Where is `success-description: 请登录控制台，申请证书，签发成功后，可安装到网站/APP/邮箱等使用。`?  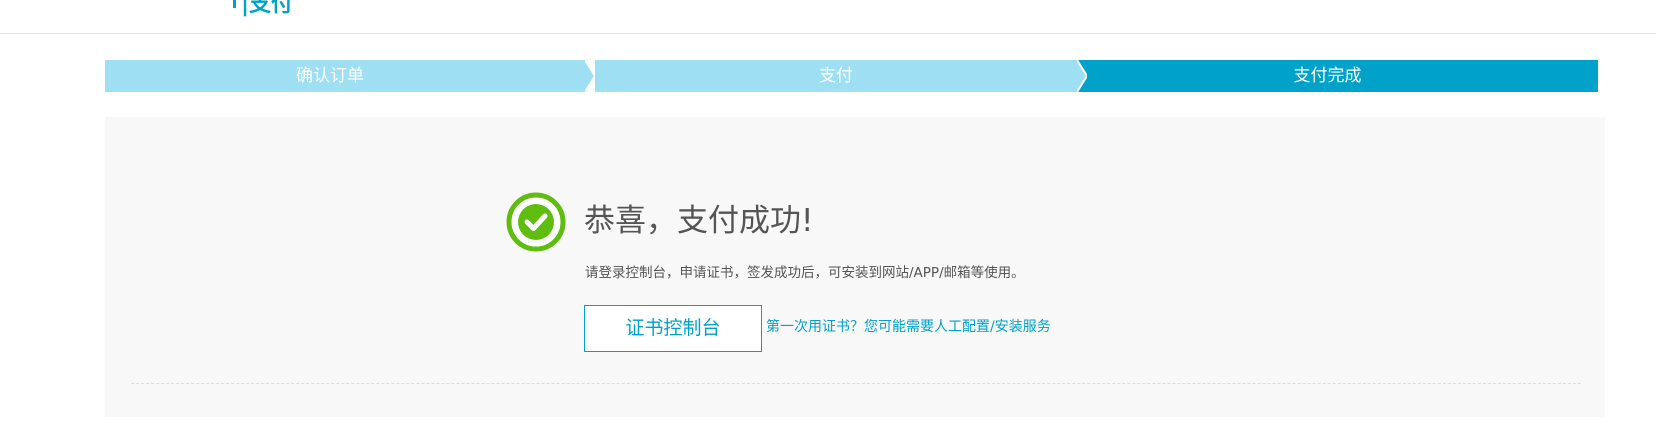 success-description: 请登录控制台，申请证书，签发成功后，可安装到网站/APP/邮箱等使用。 is located at coordinates (805, 273).